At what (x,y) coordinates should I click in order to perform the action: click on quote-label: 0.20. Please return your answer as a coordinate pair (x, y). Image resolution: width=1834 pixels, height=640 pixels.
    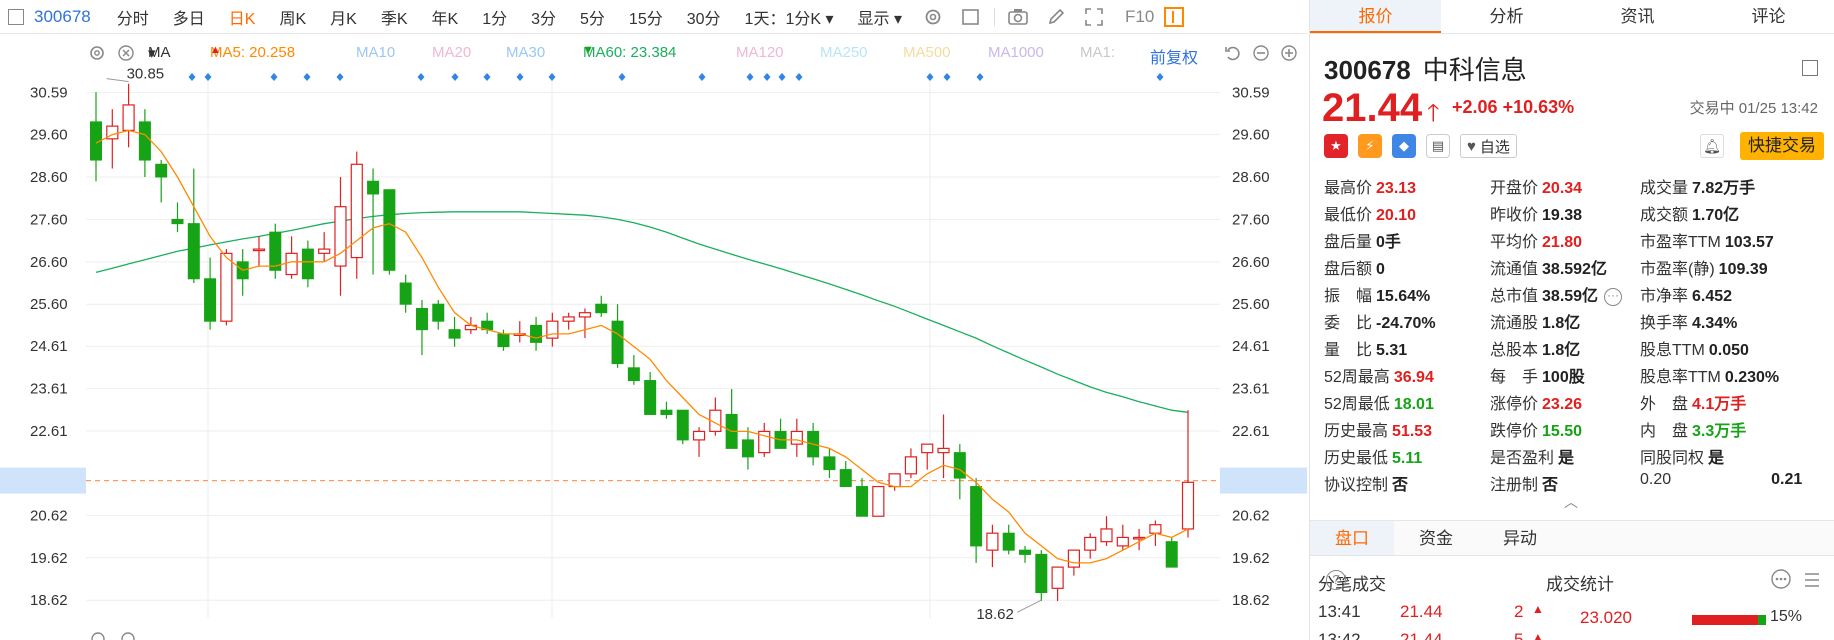
    Looking at the image, I should click on (1656, 479).